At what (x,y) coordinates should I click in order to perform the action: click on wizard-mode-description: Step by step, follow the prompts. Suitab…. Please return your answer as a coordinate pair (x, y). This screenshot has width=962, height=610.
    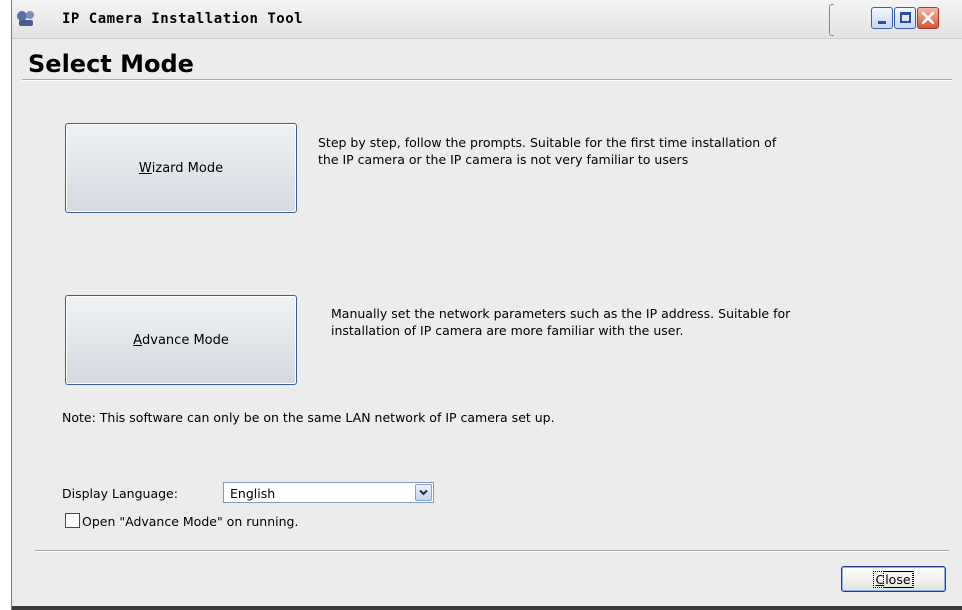
    Looking at the image, I should click on (547, 151).